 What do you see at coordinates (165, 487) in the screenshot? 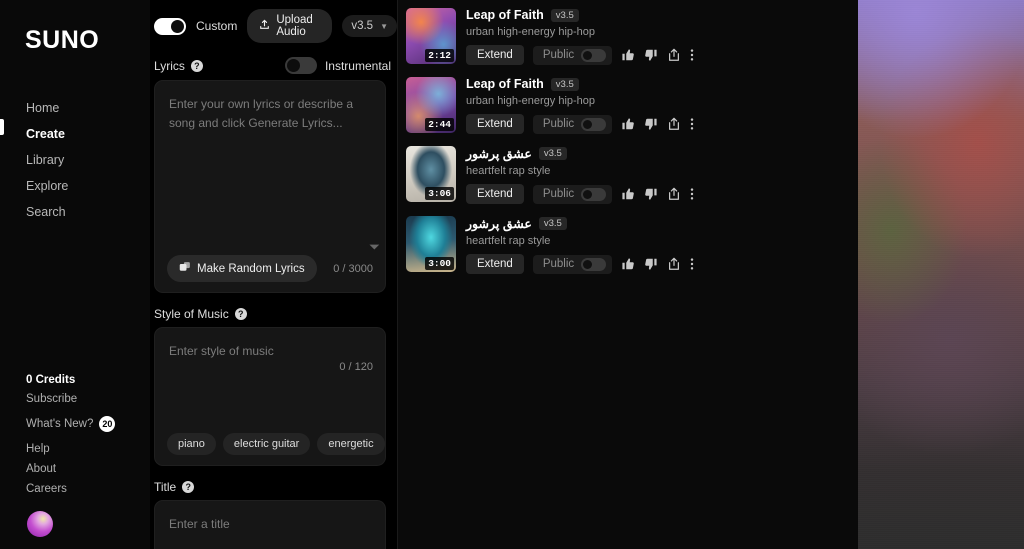
I see `title-label: Title` at bounding box center [165, 487].